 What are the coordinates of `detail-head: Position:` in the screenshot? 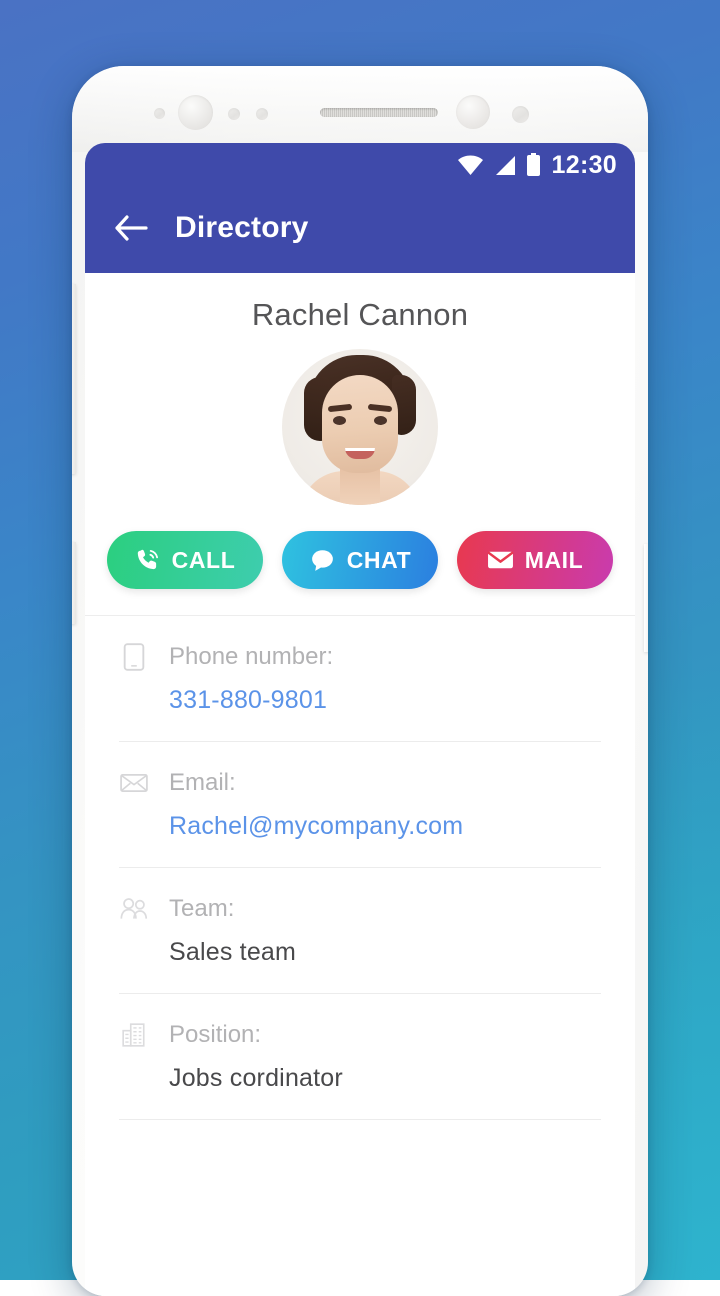 It's located at (360, 1035).